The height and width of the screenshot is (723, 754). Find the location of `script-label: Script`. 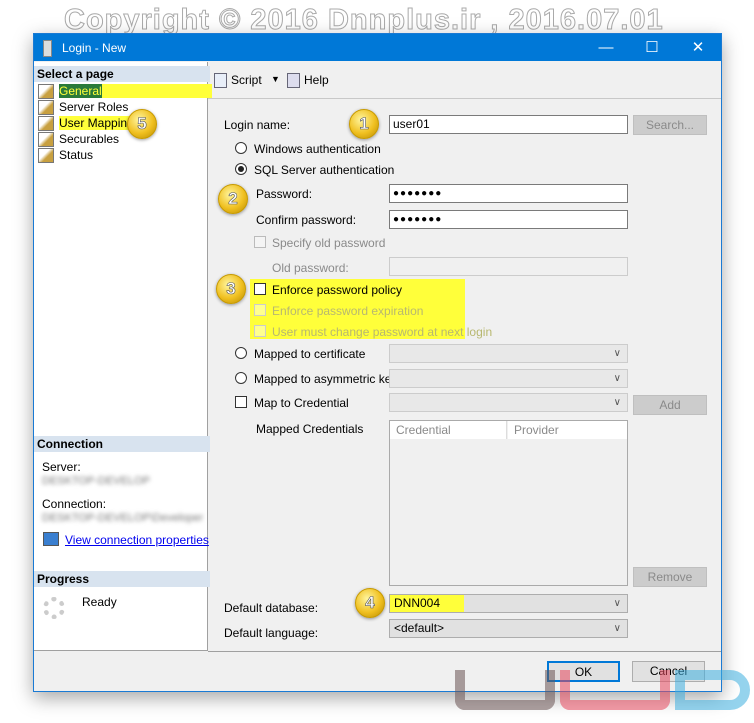

script-label: Script is located at coordinates (246, 80).